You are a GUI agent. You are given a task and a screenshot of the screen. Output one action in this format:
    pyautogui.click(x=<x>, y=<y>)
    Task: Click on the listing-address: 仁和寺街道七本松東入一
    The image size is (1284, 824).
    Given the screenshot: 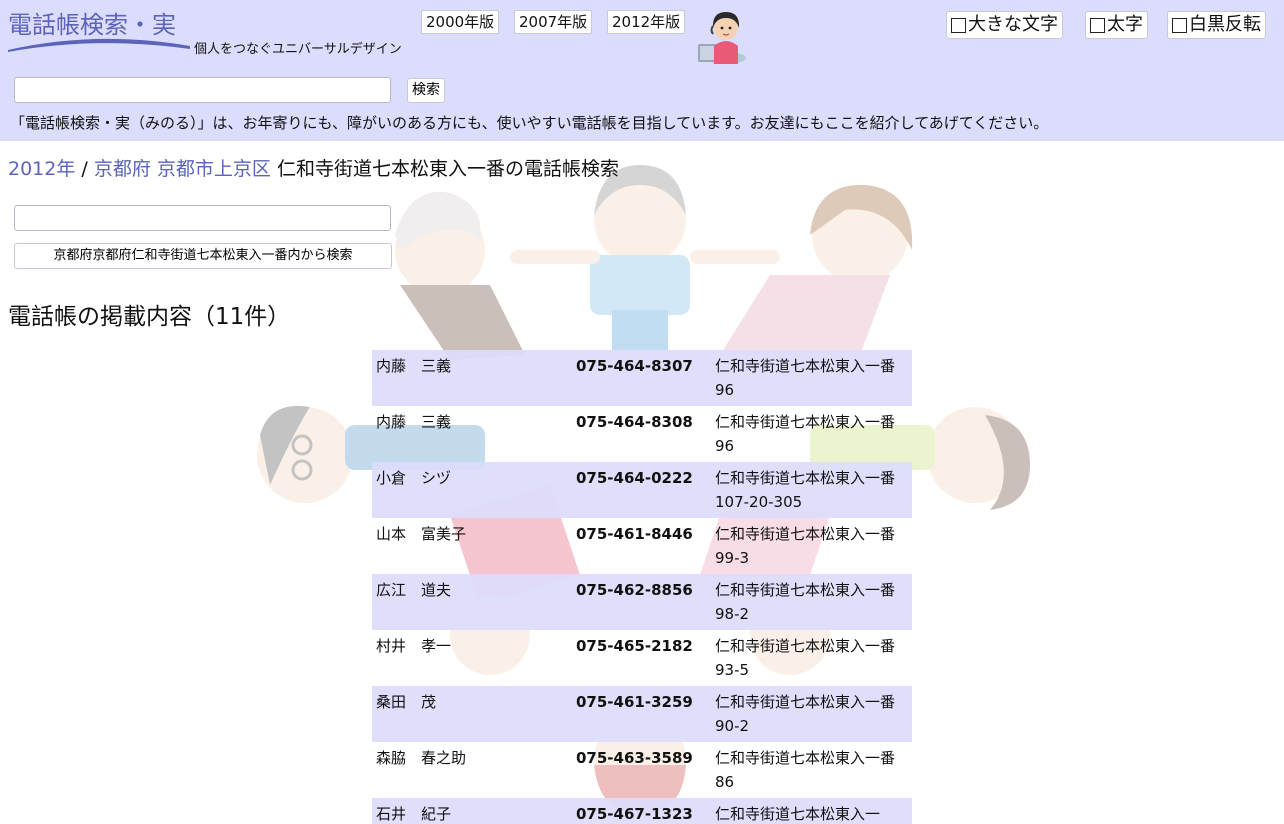 What is the action you would take?
    pyautogui.click(x=811, y=811)
    